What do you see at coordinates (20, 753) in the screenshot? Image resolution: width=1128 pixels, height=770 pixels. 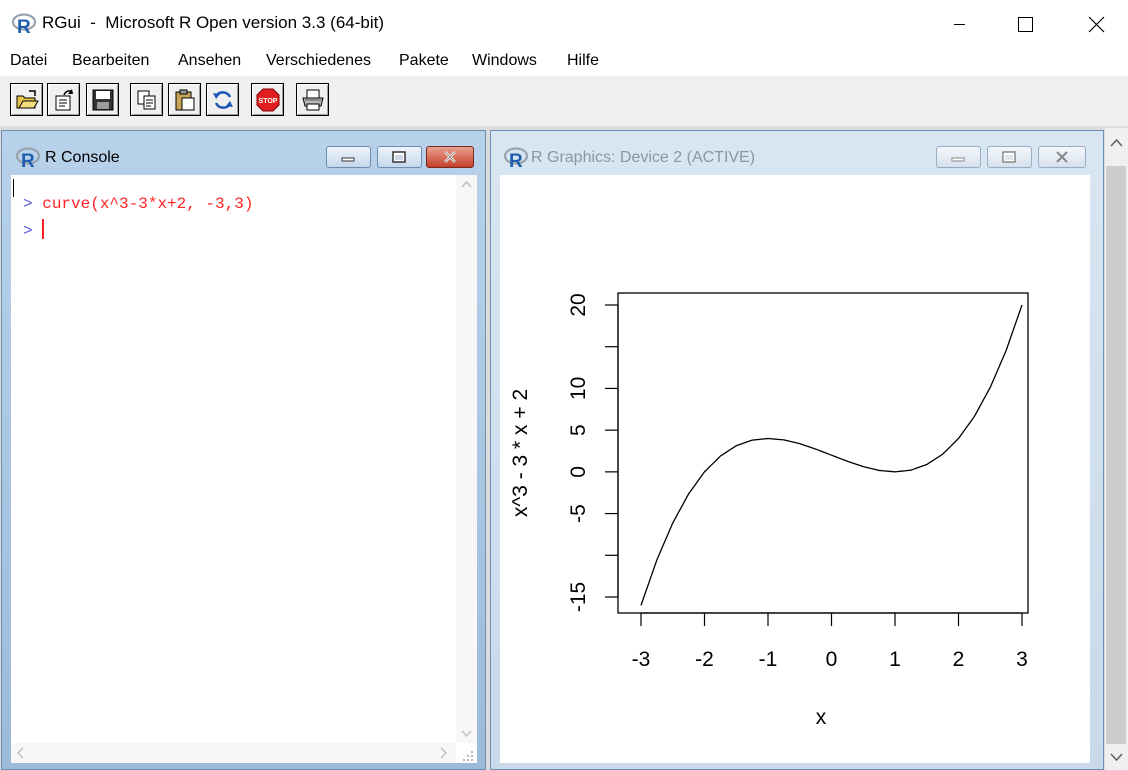 I see `scroll-left-icon` at bounding box center [20, 753].